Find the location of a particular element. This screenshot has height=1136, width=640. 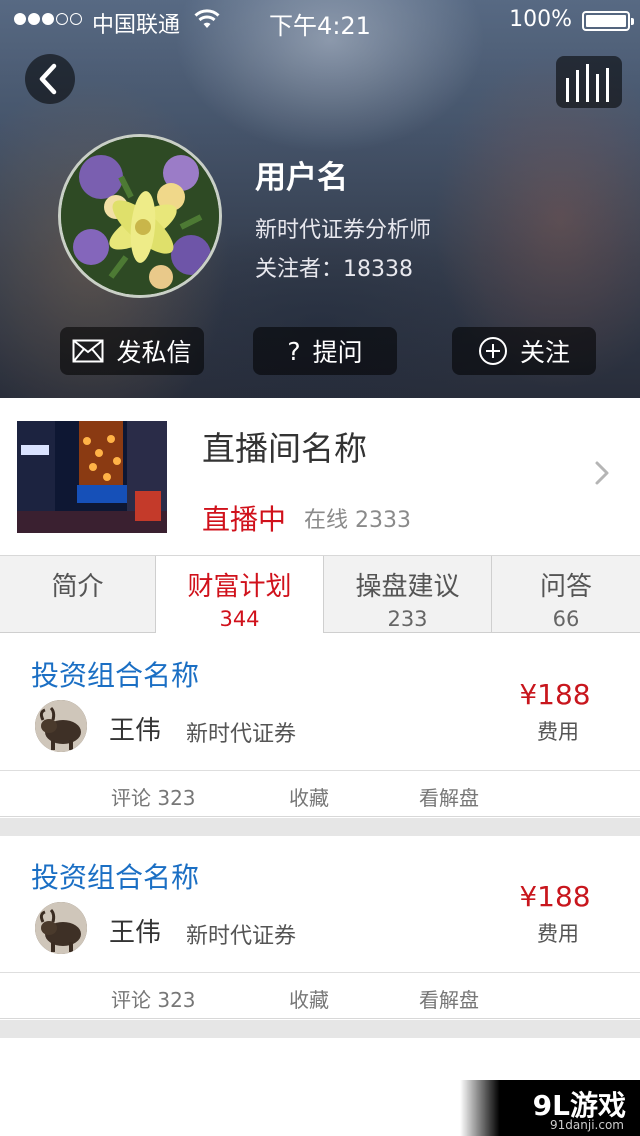

send-message-label: 发私信 is located at coordinates (154, 352).